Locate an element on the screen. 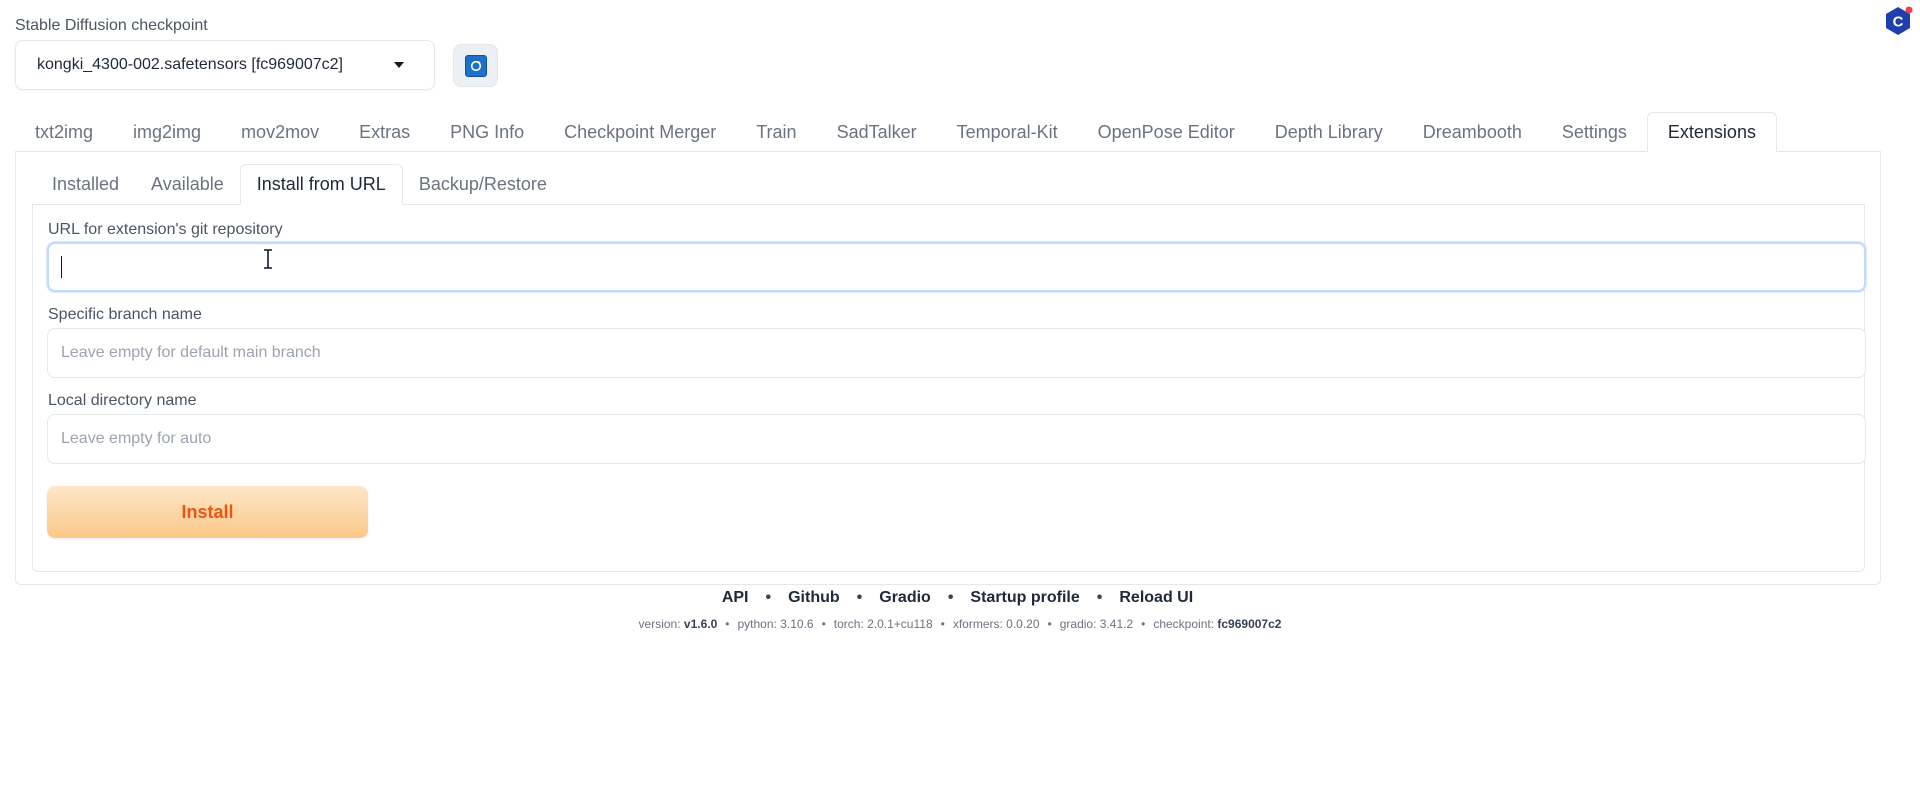 The width and height of the screenshot is (1920, 794). version-value: v1.6.0 is located at coordinates (700, 624).